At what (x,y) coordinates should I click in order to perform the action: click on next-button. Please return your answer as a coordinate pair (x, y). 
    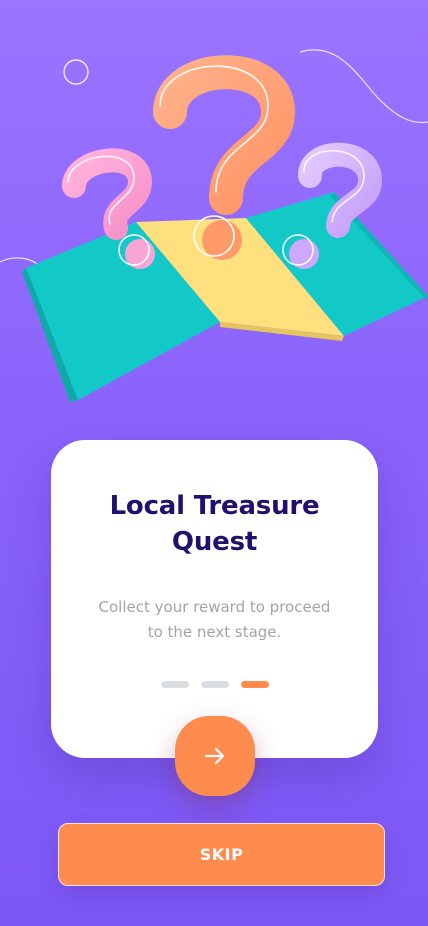
    Looking at the image, I should click on (215, 756).